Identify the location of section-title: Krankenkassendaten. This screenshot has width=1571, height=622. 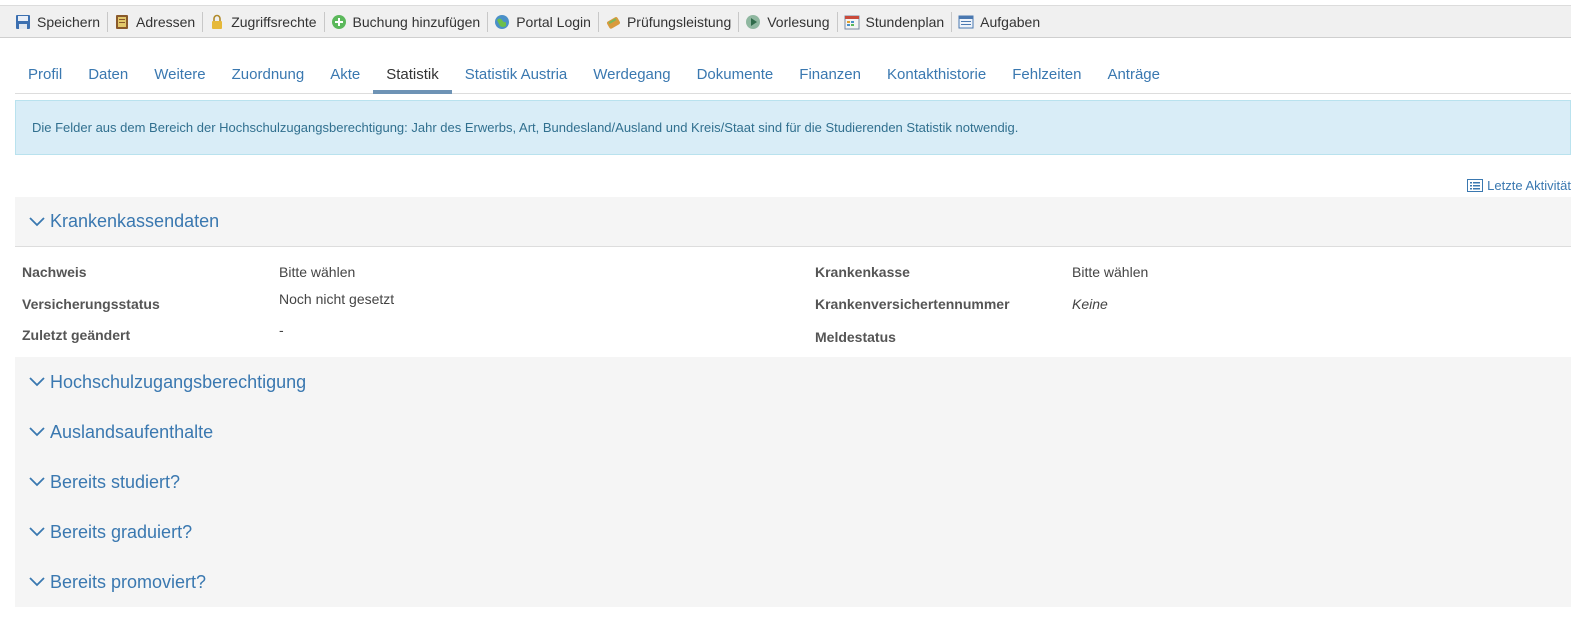
(135, 221).